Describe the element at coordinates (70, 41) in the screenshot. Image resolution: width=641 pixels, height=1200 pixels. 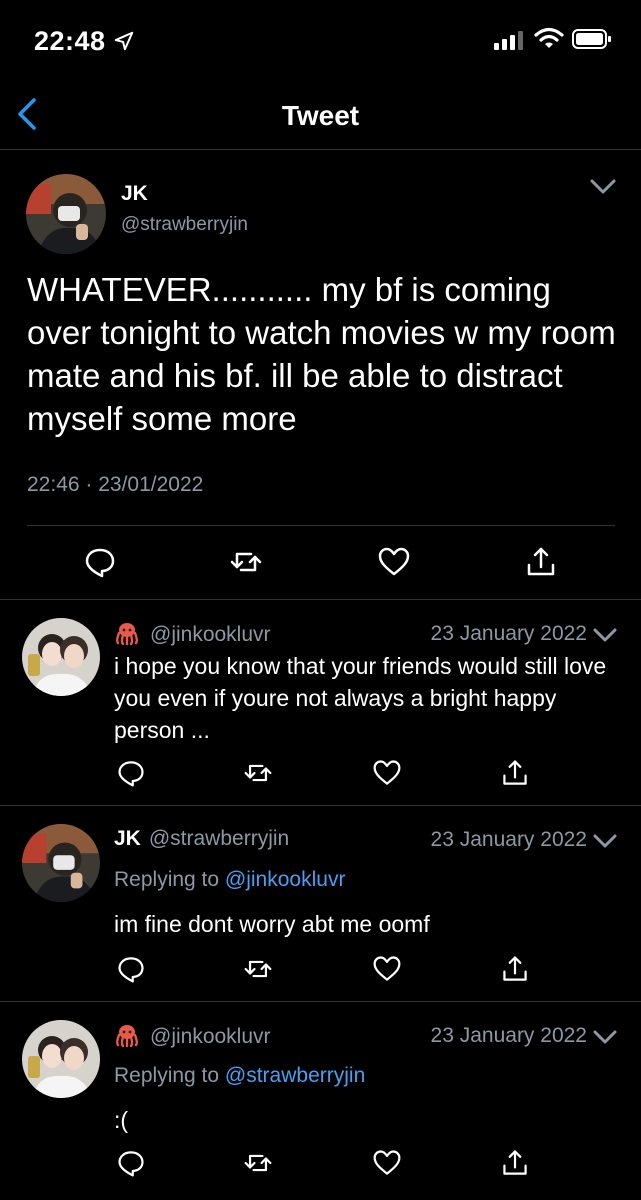
I see `status-time: 22:48` at that location.